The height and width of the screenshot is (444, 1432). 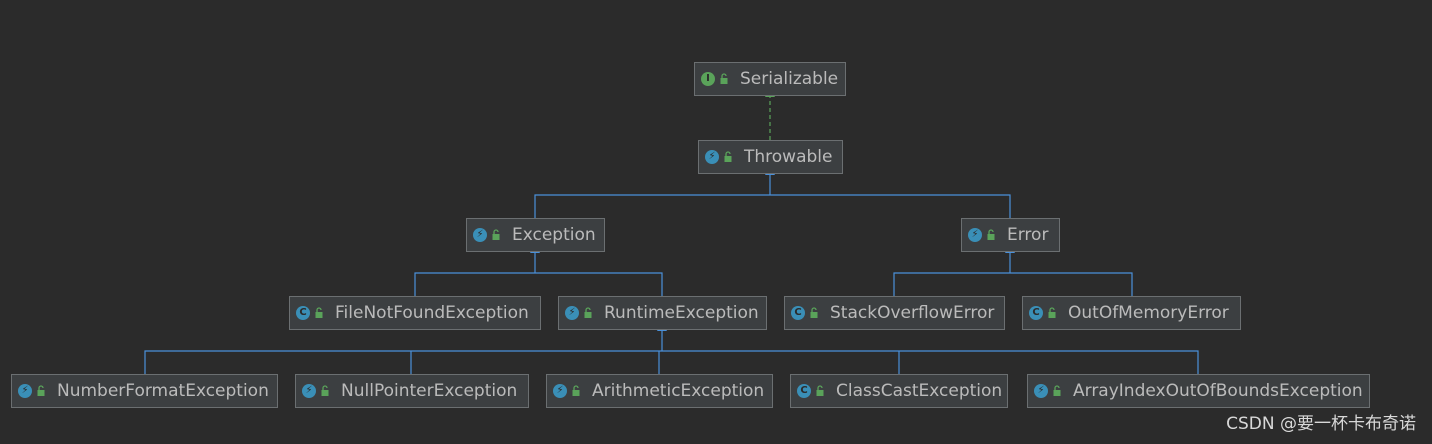 I want to click on node-label: Throwable, so click(x=788, y=157).